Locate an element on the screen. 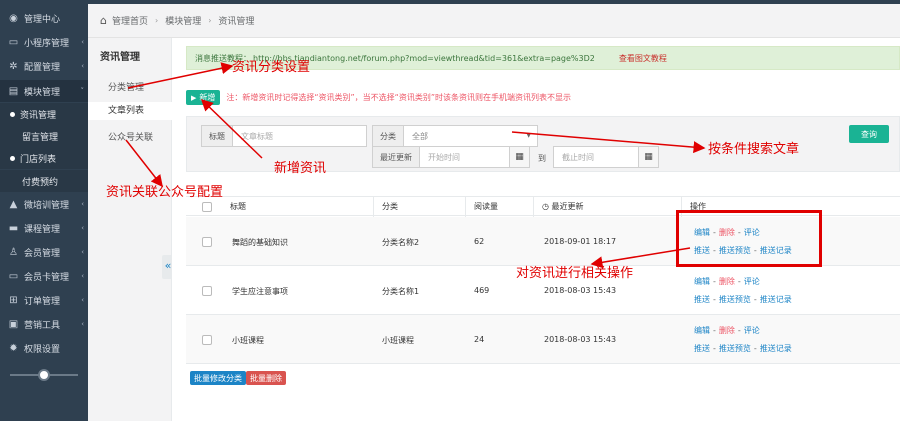  tutorial-link: 查看图文教程 is located at coordinates (643, 58).